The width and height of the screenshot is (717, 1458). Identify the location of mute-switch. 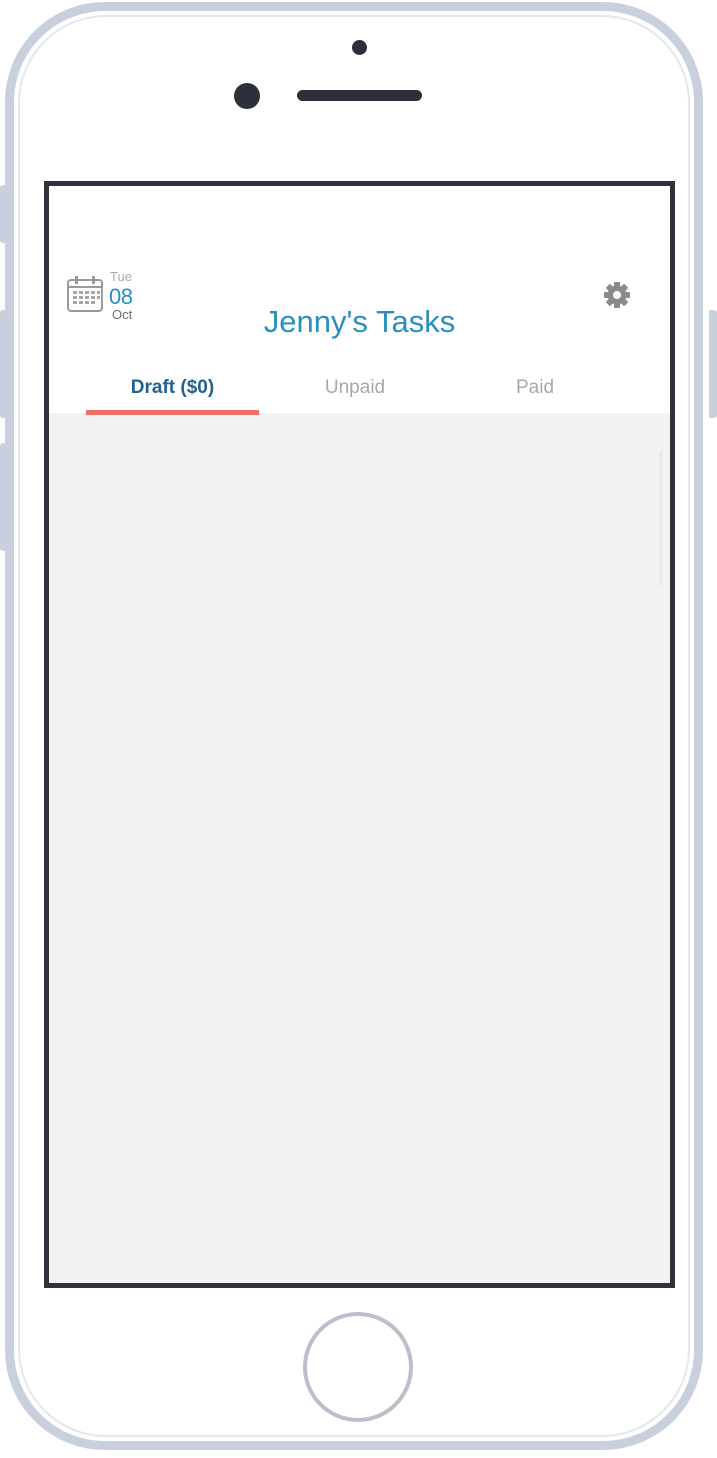
(4, 214).